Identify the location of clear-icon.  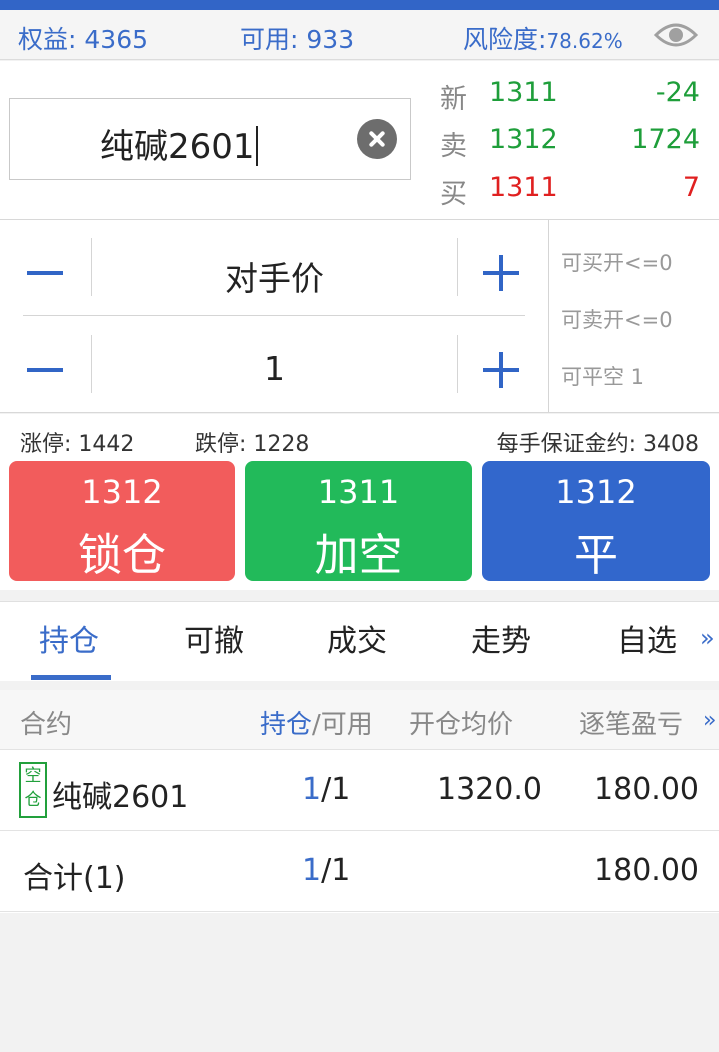
(377, 139).